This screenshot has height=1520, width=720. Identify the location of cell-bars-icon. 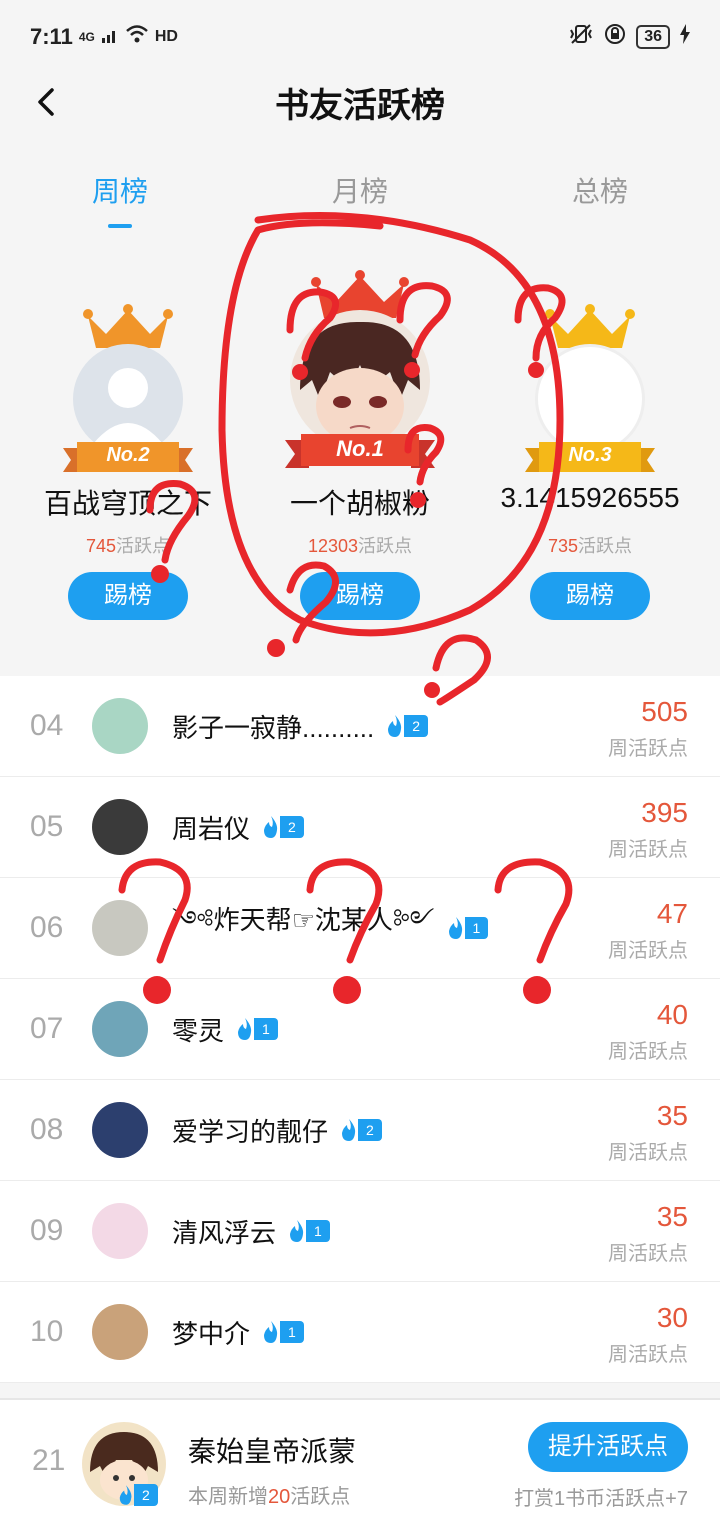
(110, 37).